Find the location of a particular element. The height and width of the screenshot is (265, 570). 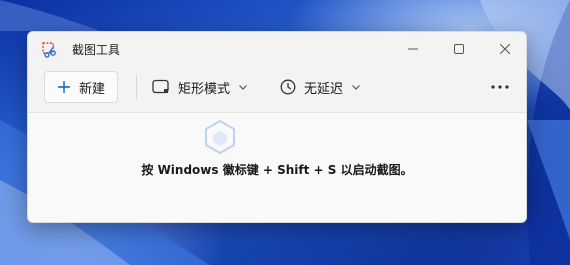

rectangle-snip-icon is located at coordinates (160, 86).